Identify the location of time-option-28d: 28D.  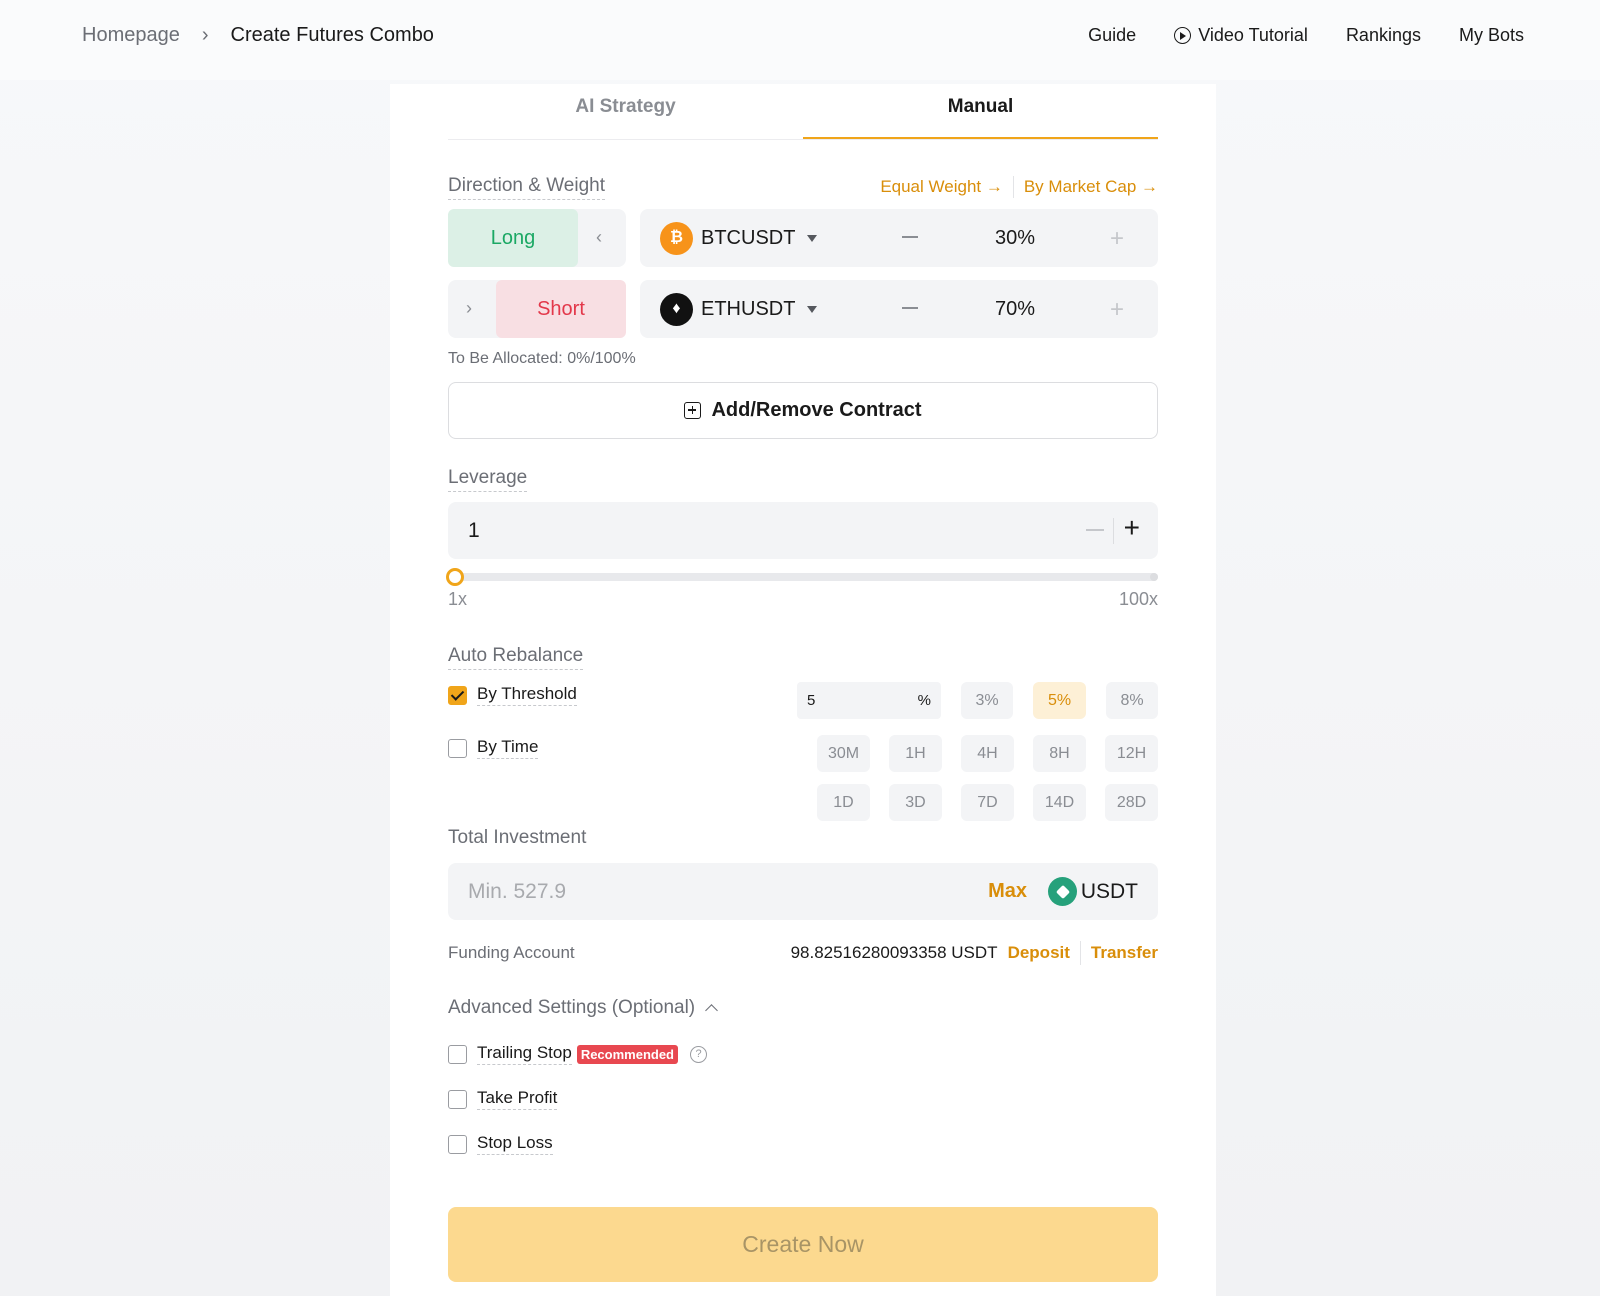
(1131, 802).